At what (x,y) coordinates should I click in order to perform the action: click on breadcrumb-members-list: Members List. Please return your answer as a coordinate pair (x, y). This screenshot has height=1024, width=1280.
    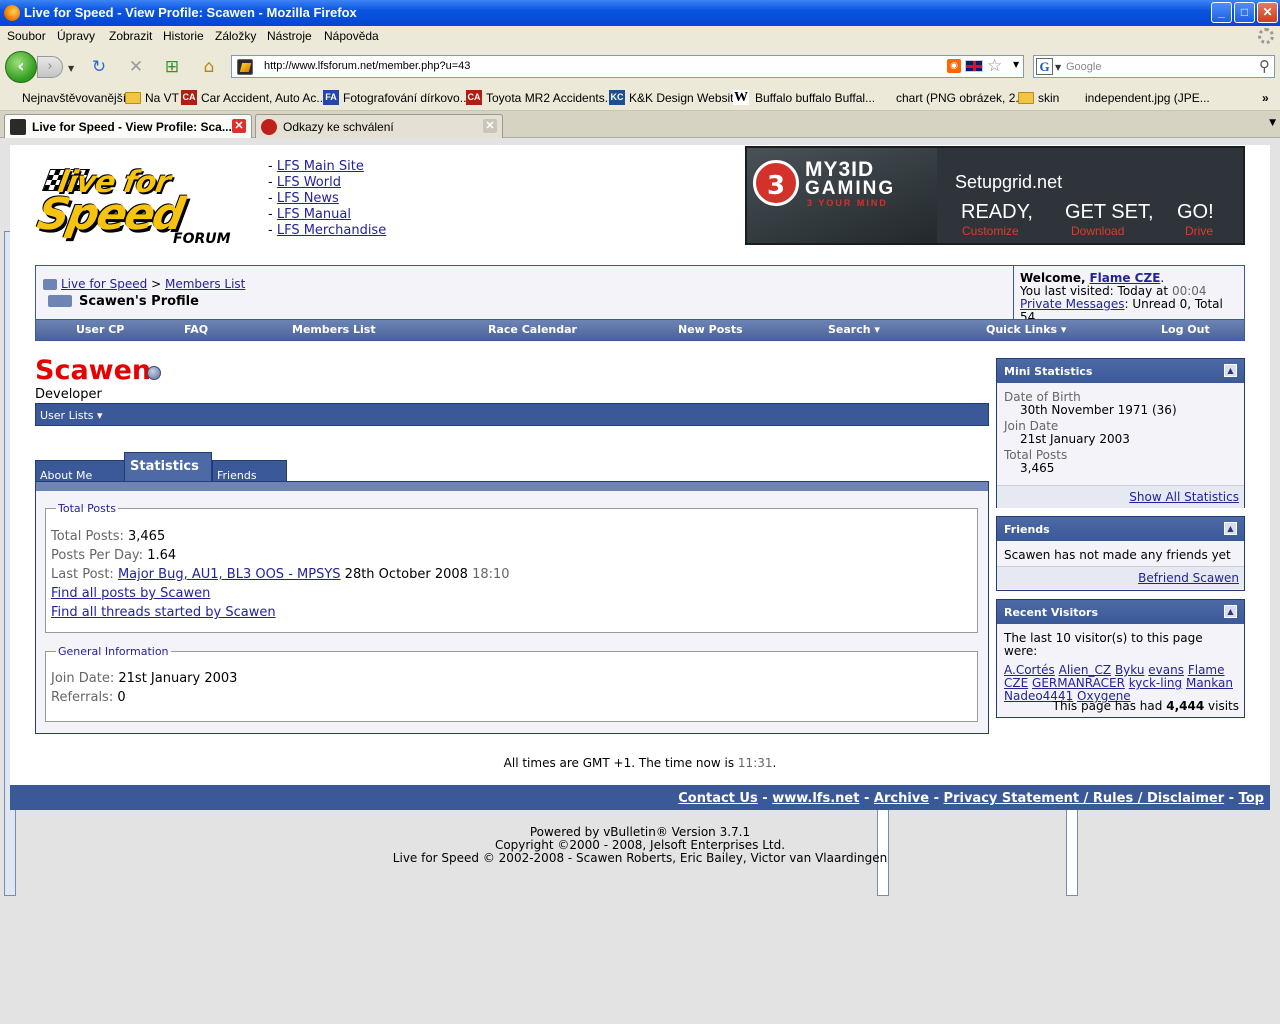
    Looking at the image, I should click on (205, 284).